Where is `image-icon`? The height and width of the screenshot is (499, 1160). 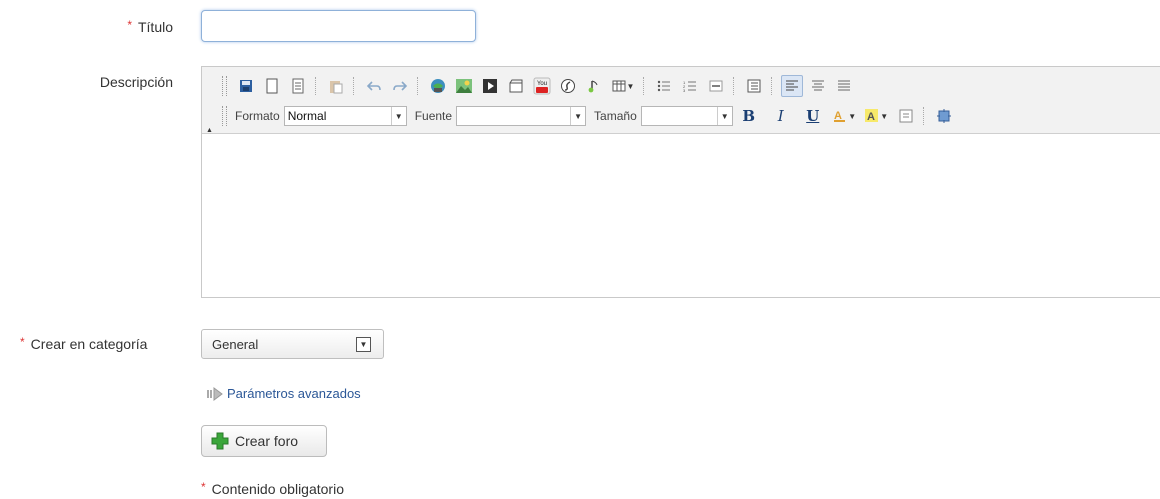 image-icon is located at coordinates (464, 86).